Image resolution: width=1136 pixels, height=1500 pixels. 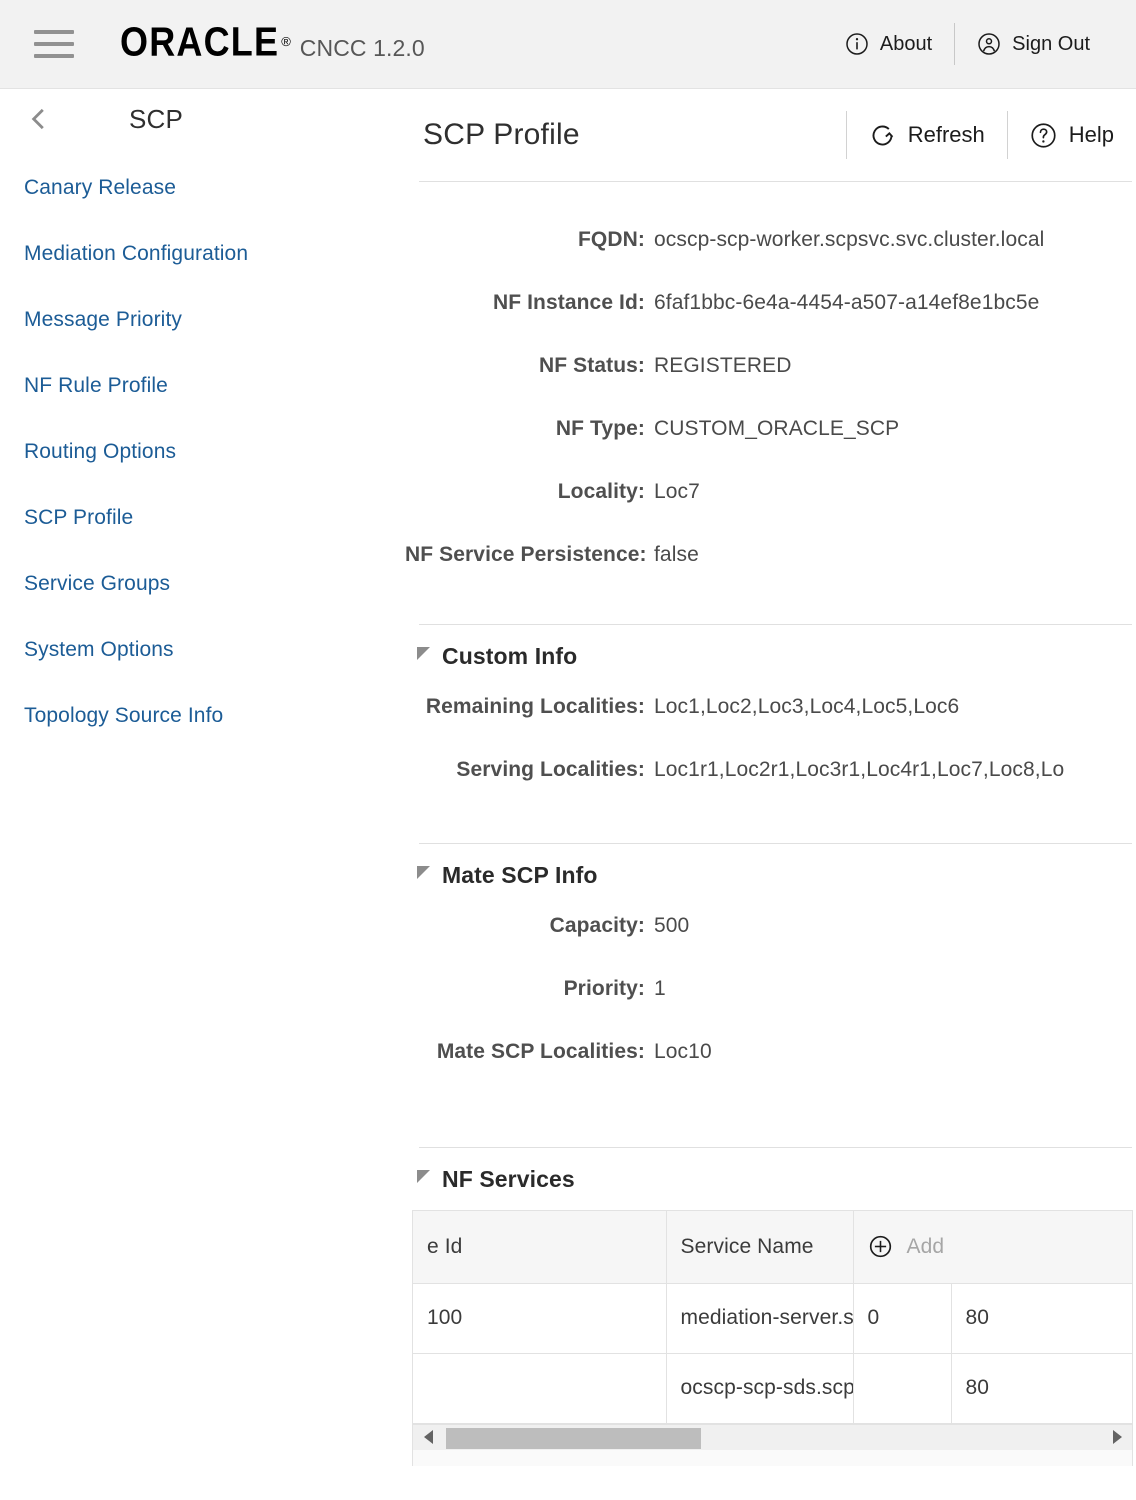 I want to click on sign-out-button: Sign Out, so click(x=1033, y=44).